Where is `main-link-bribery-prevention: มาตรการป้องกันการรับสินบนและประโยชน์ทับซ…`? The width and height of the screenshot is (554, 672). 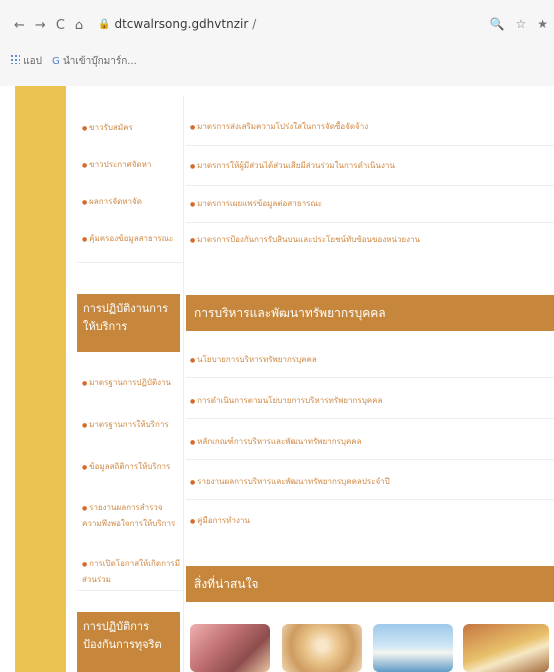
main-link-bribery-prevention: มาตรการป้องกันการรับสินบนและประโยชน์ทับซ… is located at coordinates (370, 240).